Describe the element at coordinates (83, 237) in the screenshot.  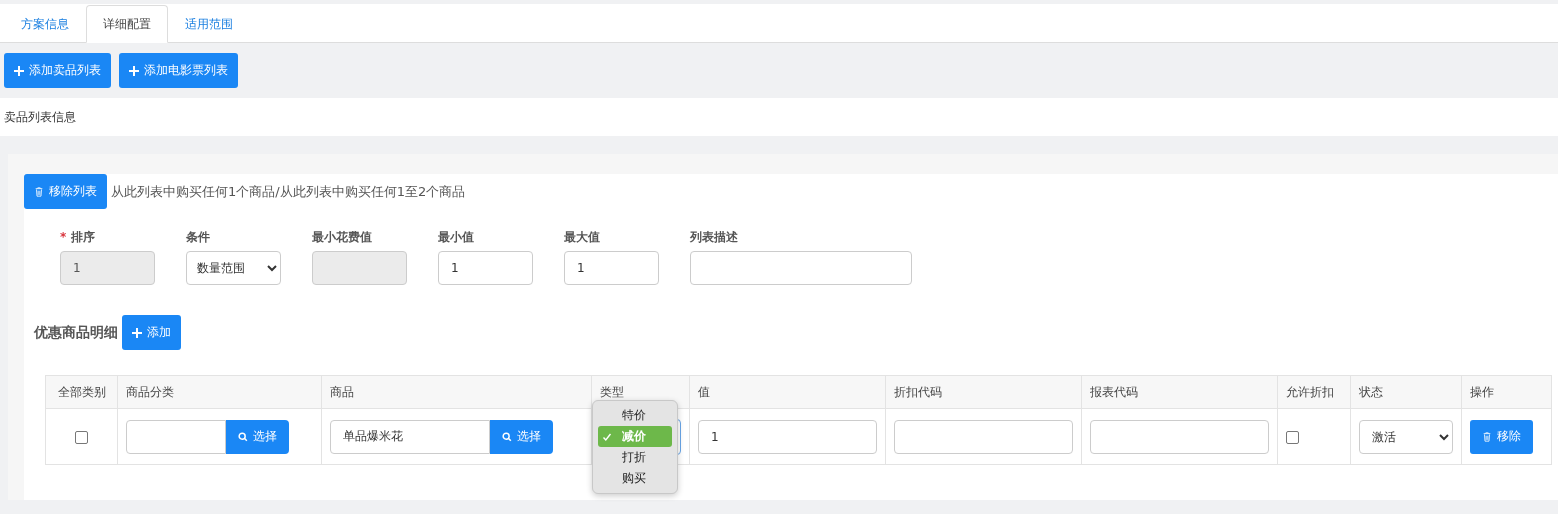
I see `field-label: 排序` at that location.